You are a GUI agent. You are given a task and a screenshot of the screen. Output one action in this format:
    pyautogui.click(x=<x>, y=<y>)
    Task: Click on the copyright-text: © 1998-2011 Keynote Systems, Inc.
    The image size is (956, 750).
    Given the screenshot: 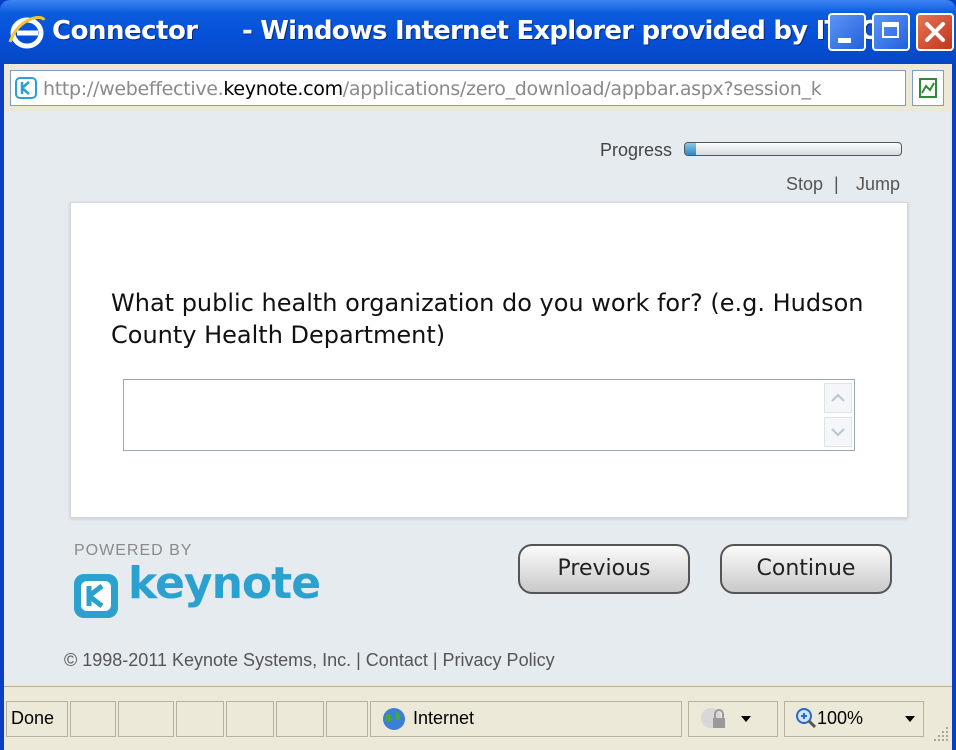 What is the action you would take?
    pyautogui.click(x=208, y=660)
    